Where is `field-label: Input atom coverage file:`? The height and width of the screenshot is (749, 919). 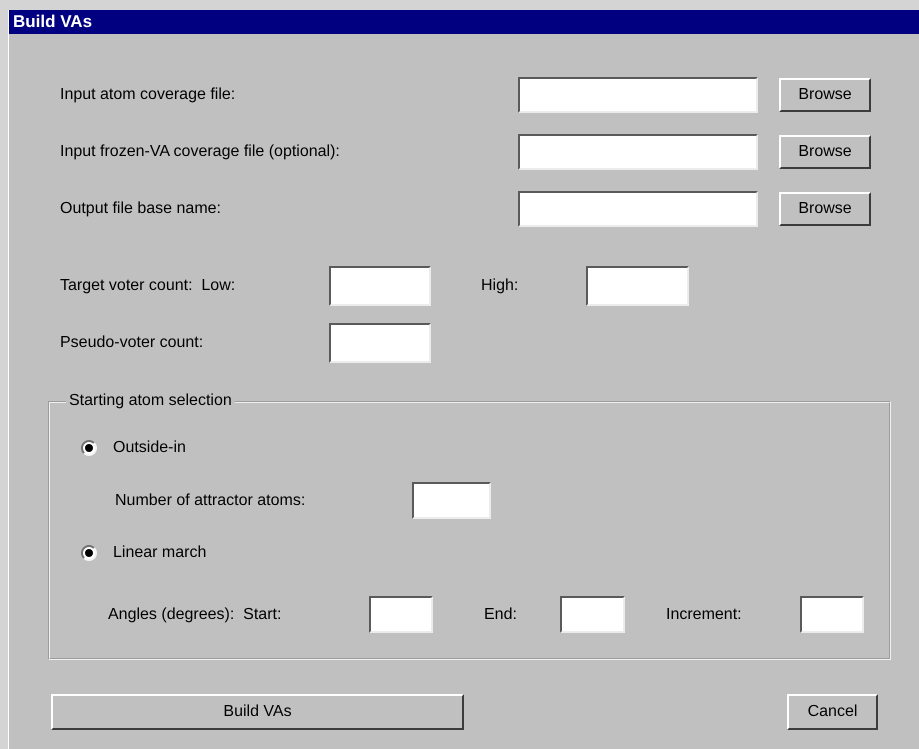
field-label: Input atom coverage file: is located at coordinates (148, 95).